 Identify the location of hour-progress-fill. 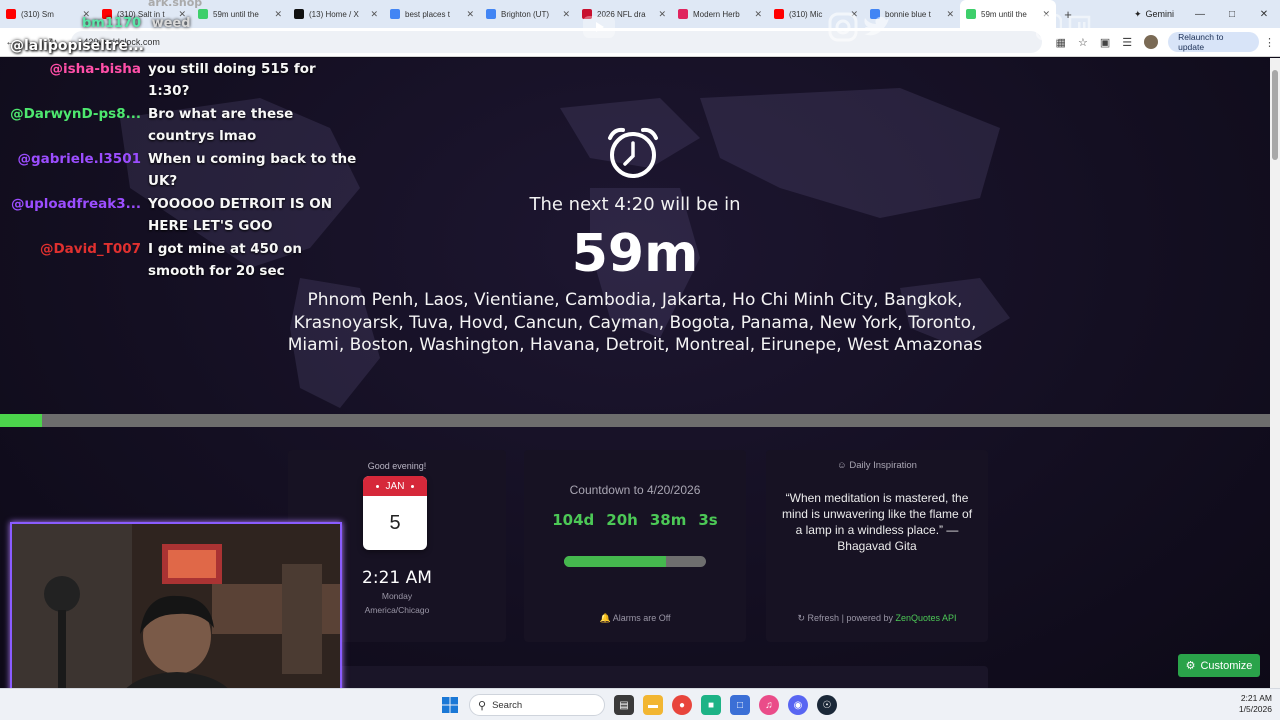
(21, 420).